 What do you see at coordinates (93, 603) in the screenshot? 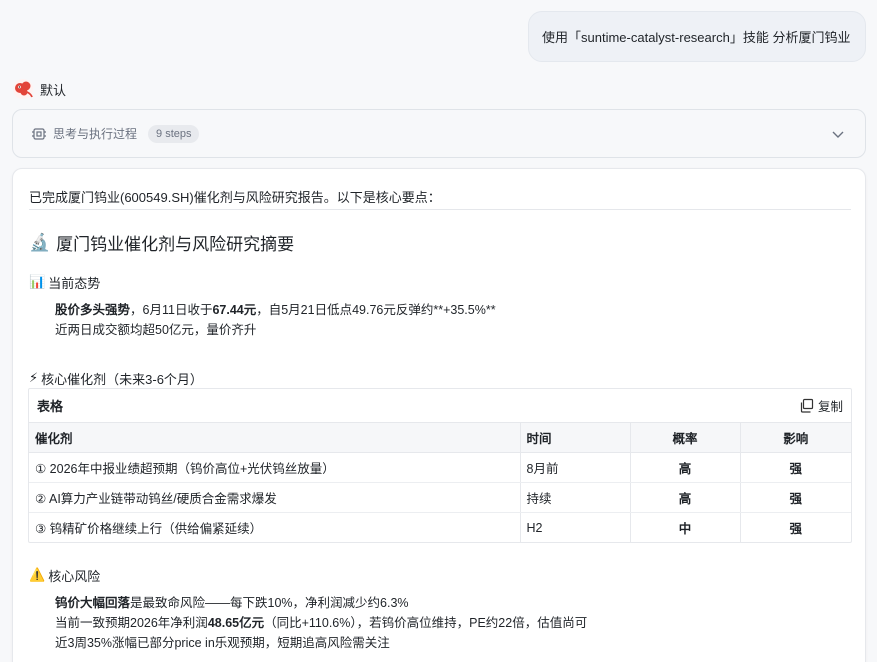
I see `risk-bold: 钨价大幅回落` at bounding box center [93, 603].